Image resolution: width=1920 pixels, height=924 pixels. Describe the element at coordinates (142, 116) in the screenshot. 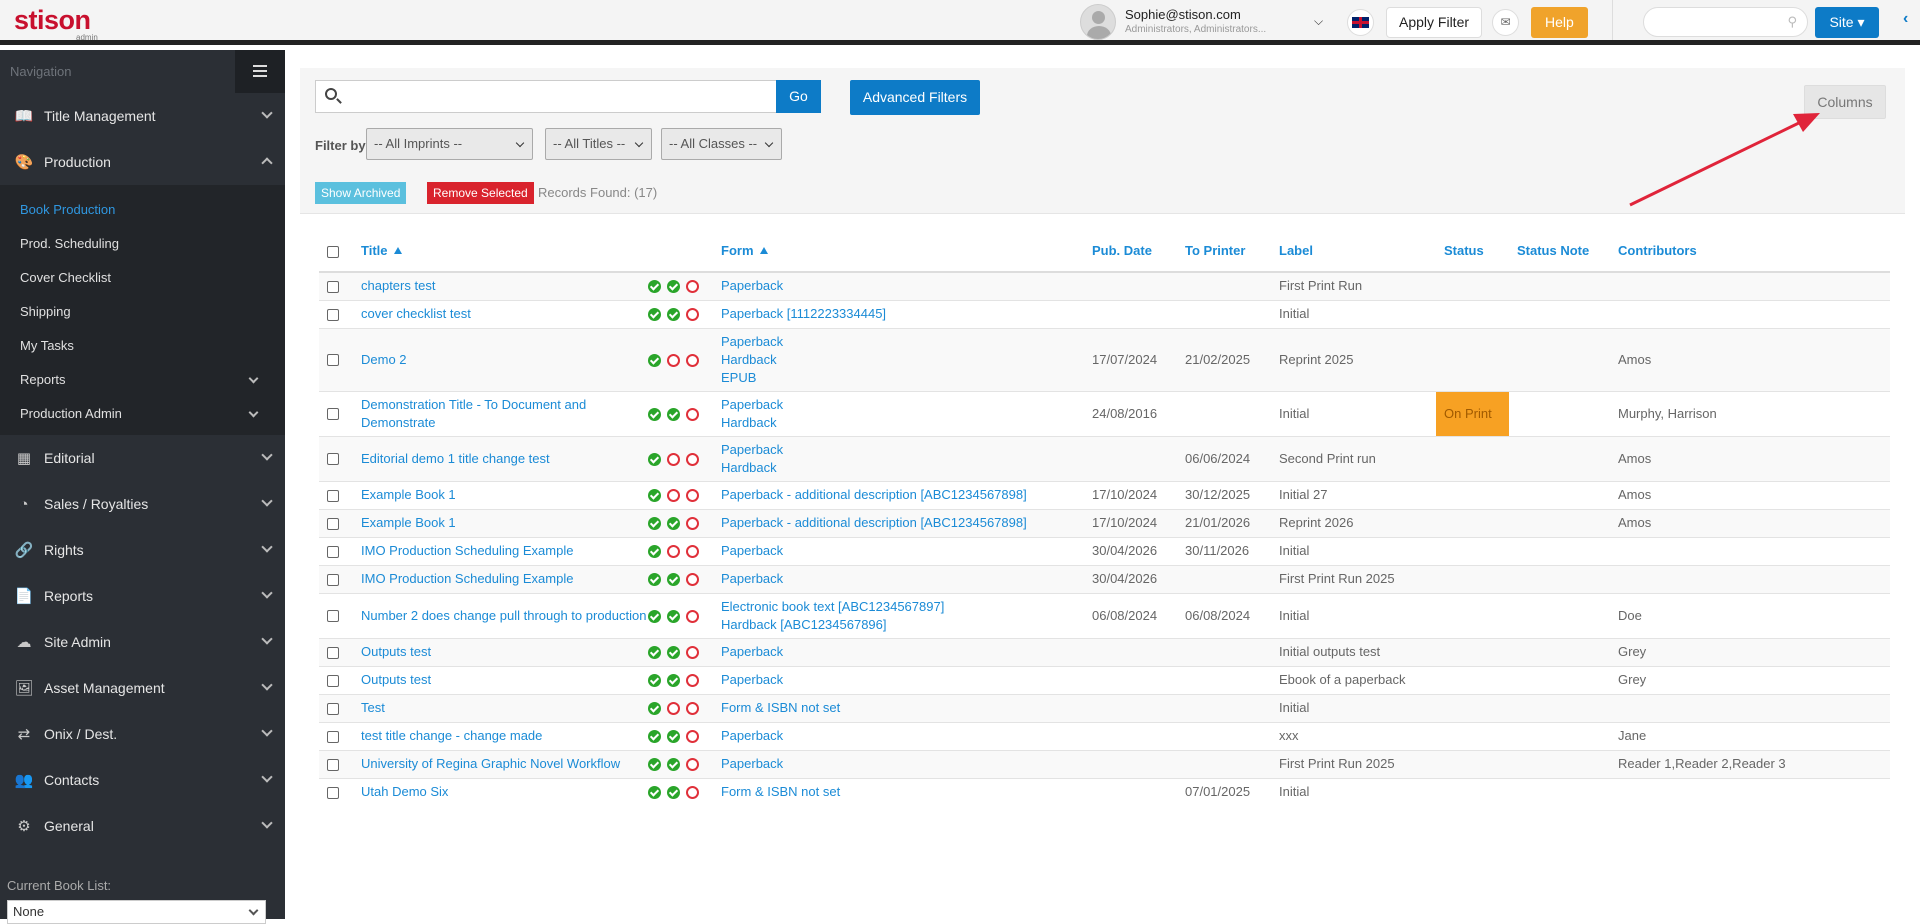

I see `sidebar-item-title-management: 📖 Title Management` at that location.